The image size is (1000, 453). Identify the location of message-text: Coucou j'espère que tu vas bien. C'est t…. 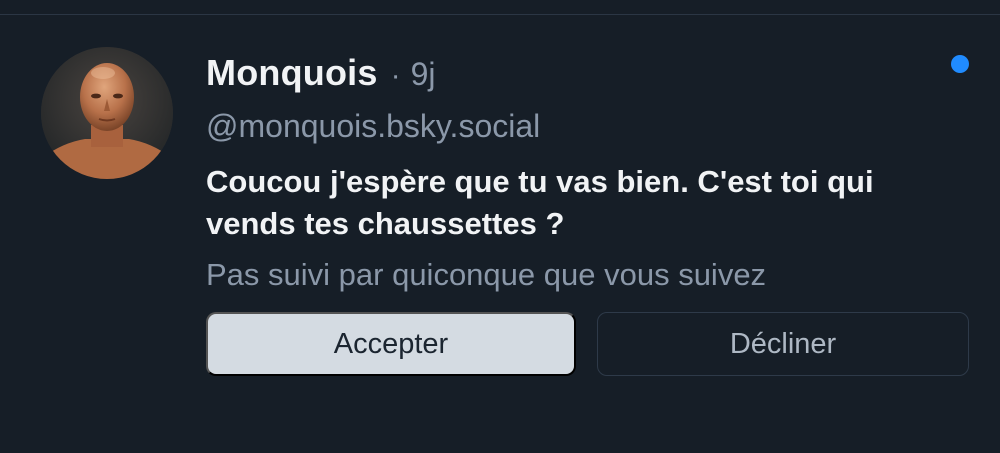
(540, 202).